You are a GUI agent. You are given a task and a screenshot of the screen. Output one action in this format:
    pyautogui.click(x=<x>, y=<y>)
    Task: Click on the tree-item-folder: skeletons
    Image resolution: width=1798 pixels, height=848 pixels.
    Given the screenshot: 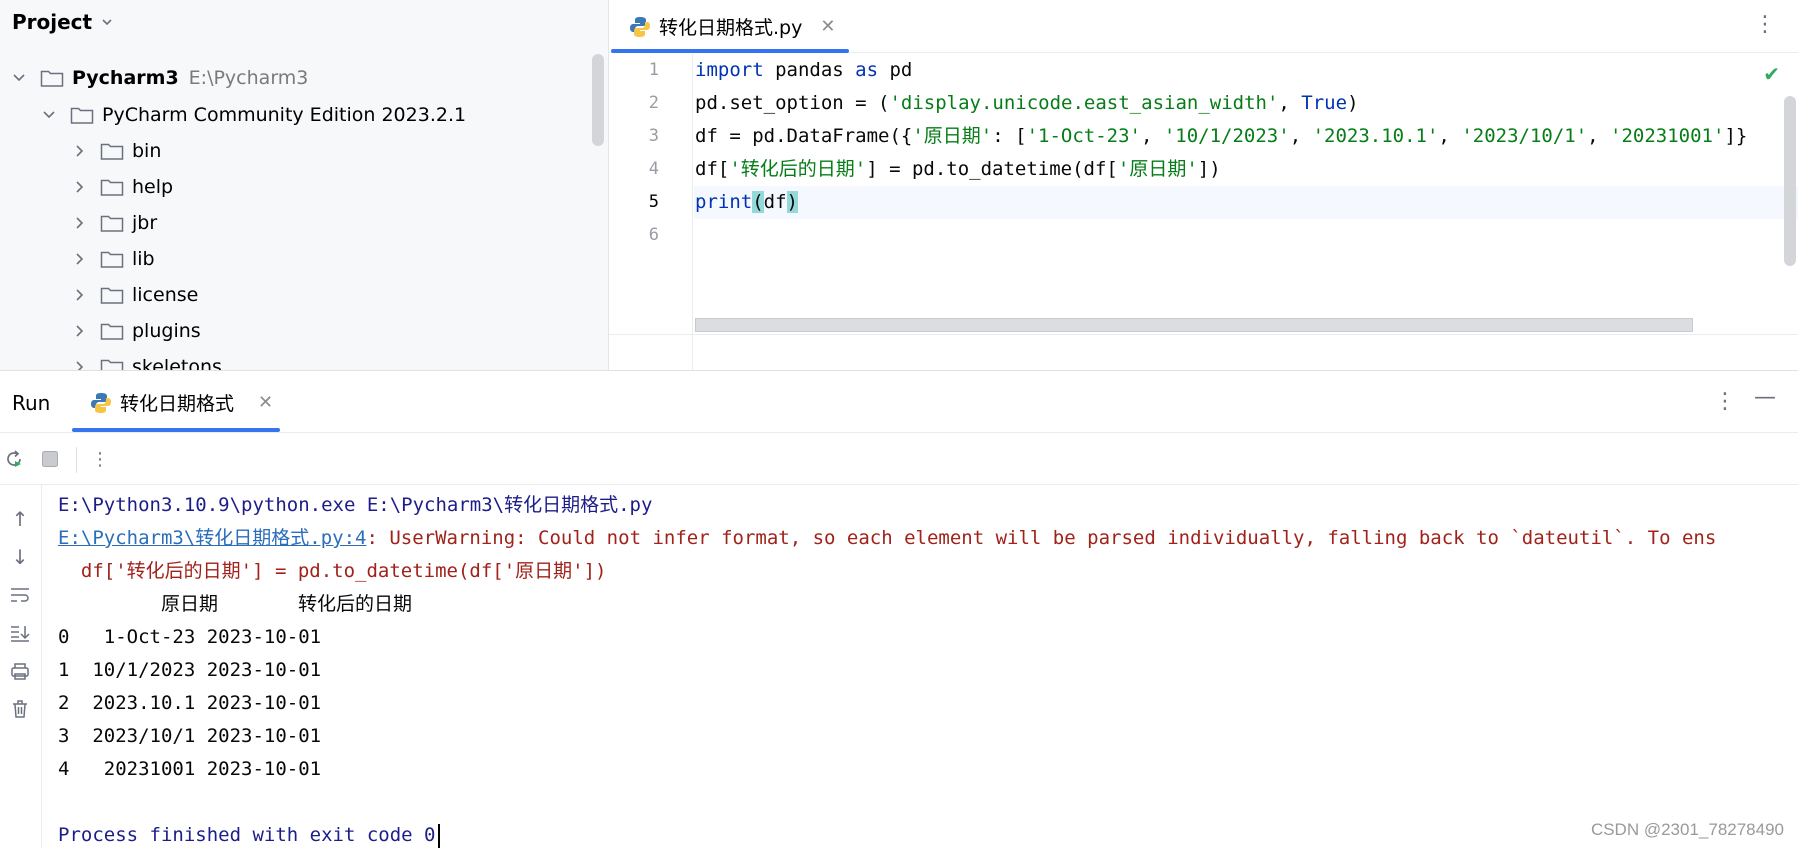 What is the action you would take?
    pyautogui.click(x=147, y=360)
    